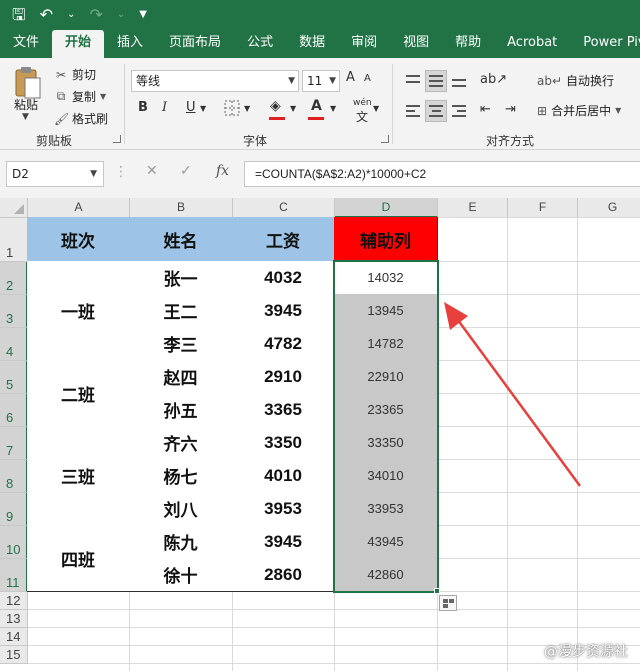 This screenshot has width=640, height=671. I want to click on fill-handle, so click(437, 591).